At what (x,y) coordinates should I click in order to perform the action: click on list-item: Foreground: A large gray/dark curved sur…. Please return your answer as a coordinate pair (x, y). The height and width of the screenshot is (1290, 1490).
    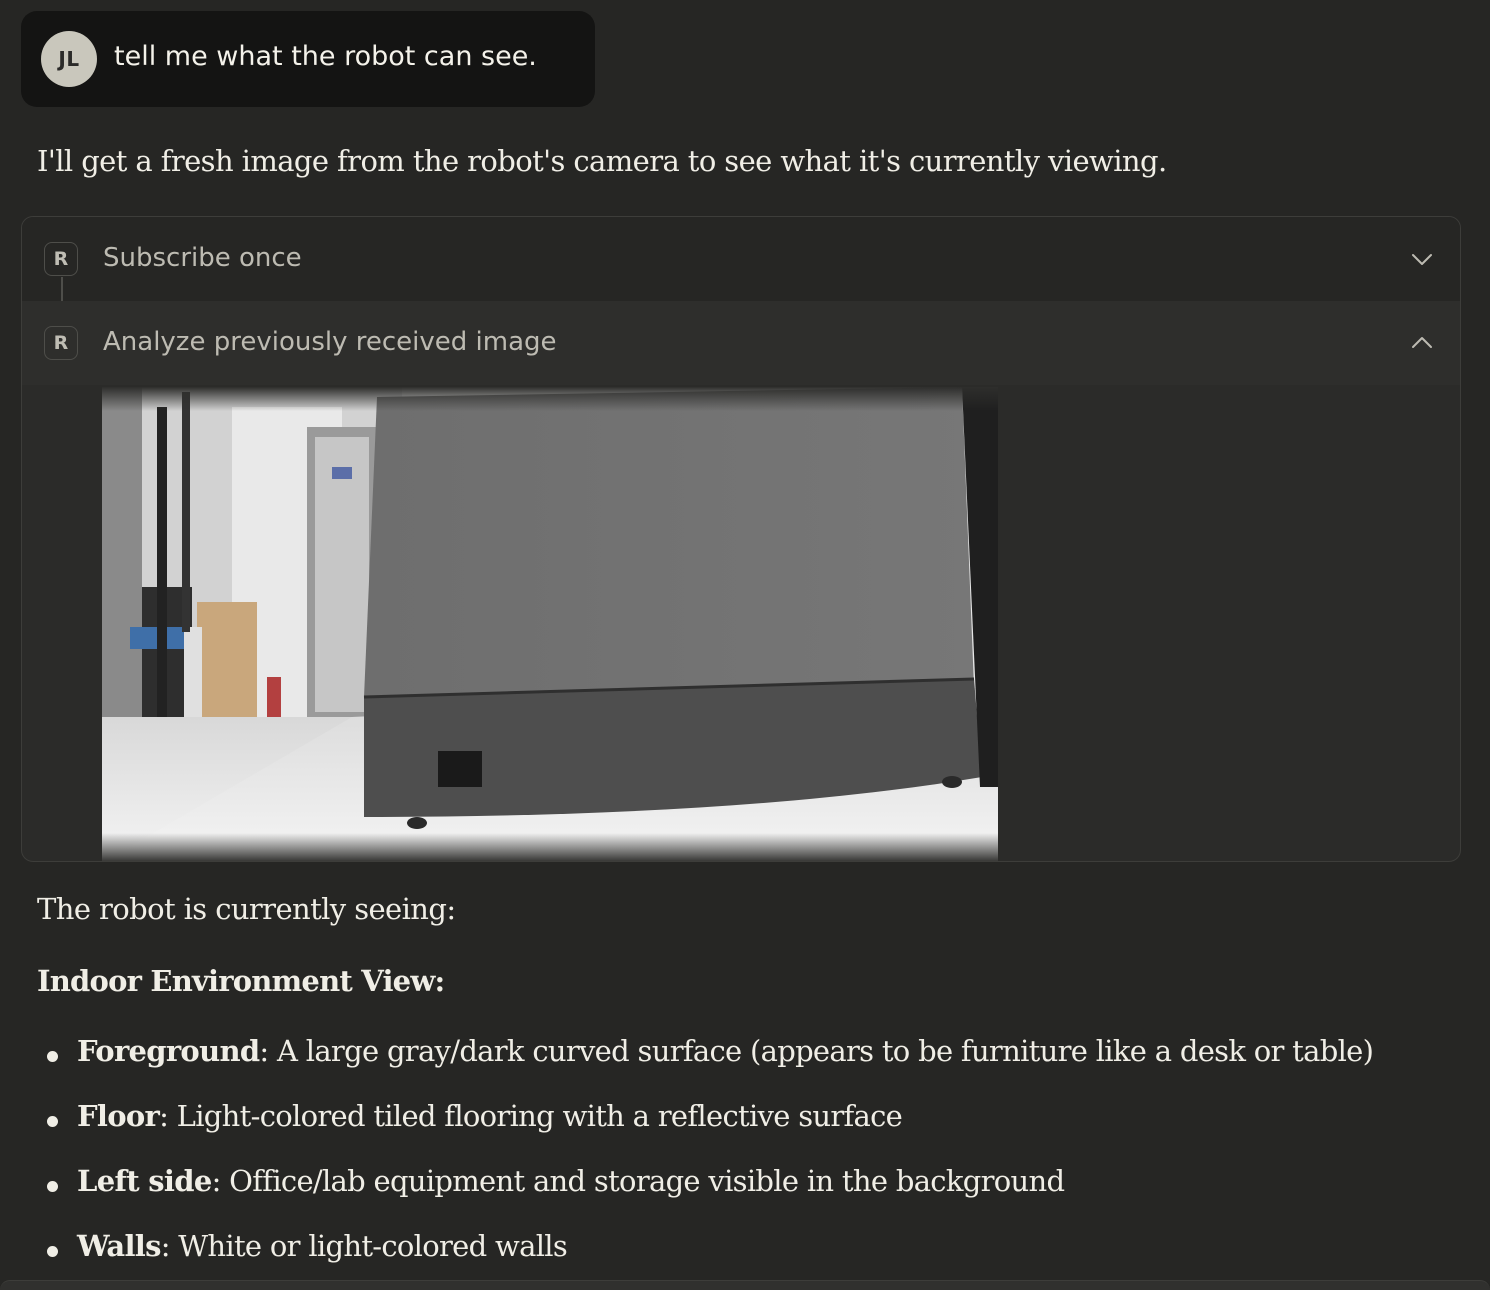
    Looking at the image, I should click on (705, 1066).